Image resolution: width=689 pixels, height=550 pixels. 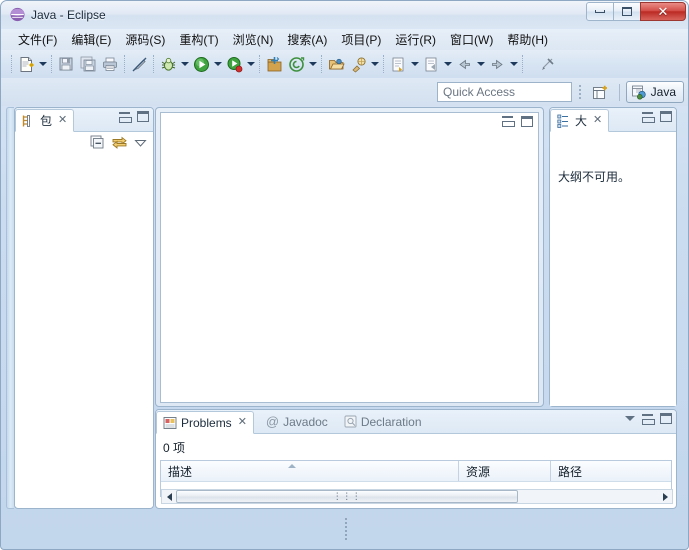 I want to click on package-explorer-view: 包 ✕, so click(x=84, y=308).